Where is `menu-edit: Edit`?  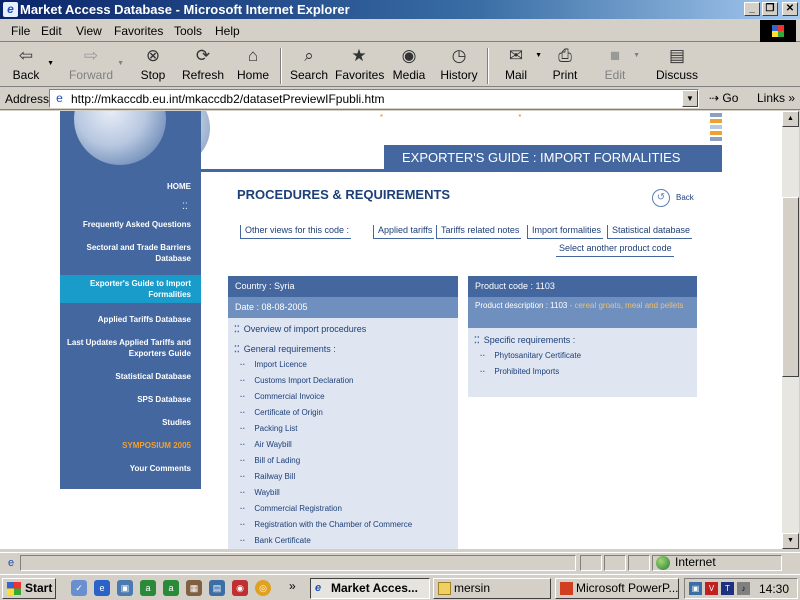
menu-edit: Edit is located at coordinates (51, 31).